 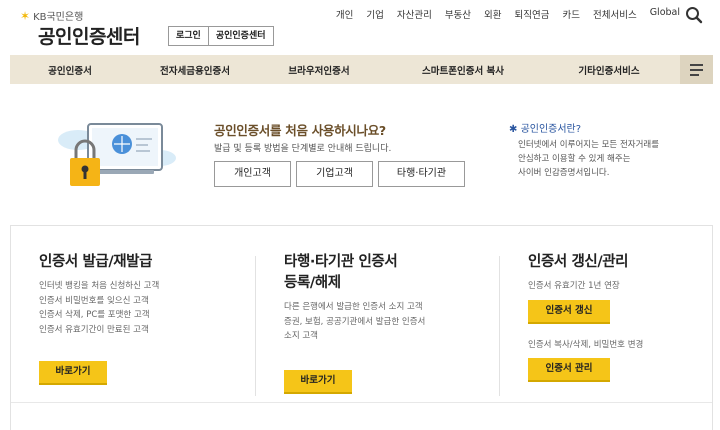 I want to click on other-bank-line-3: 소지 고객, so click(x=301, y=336).